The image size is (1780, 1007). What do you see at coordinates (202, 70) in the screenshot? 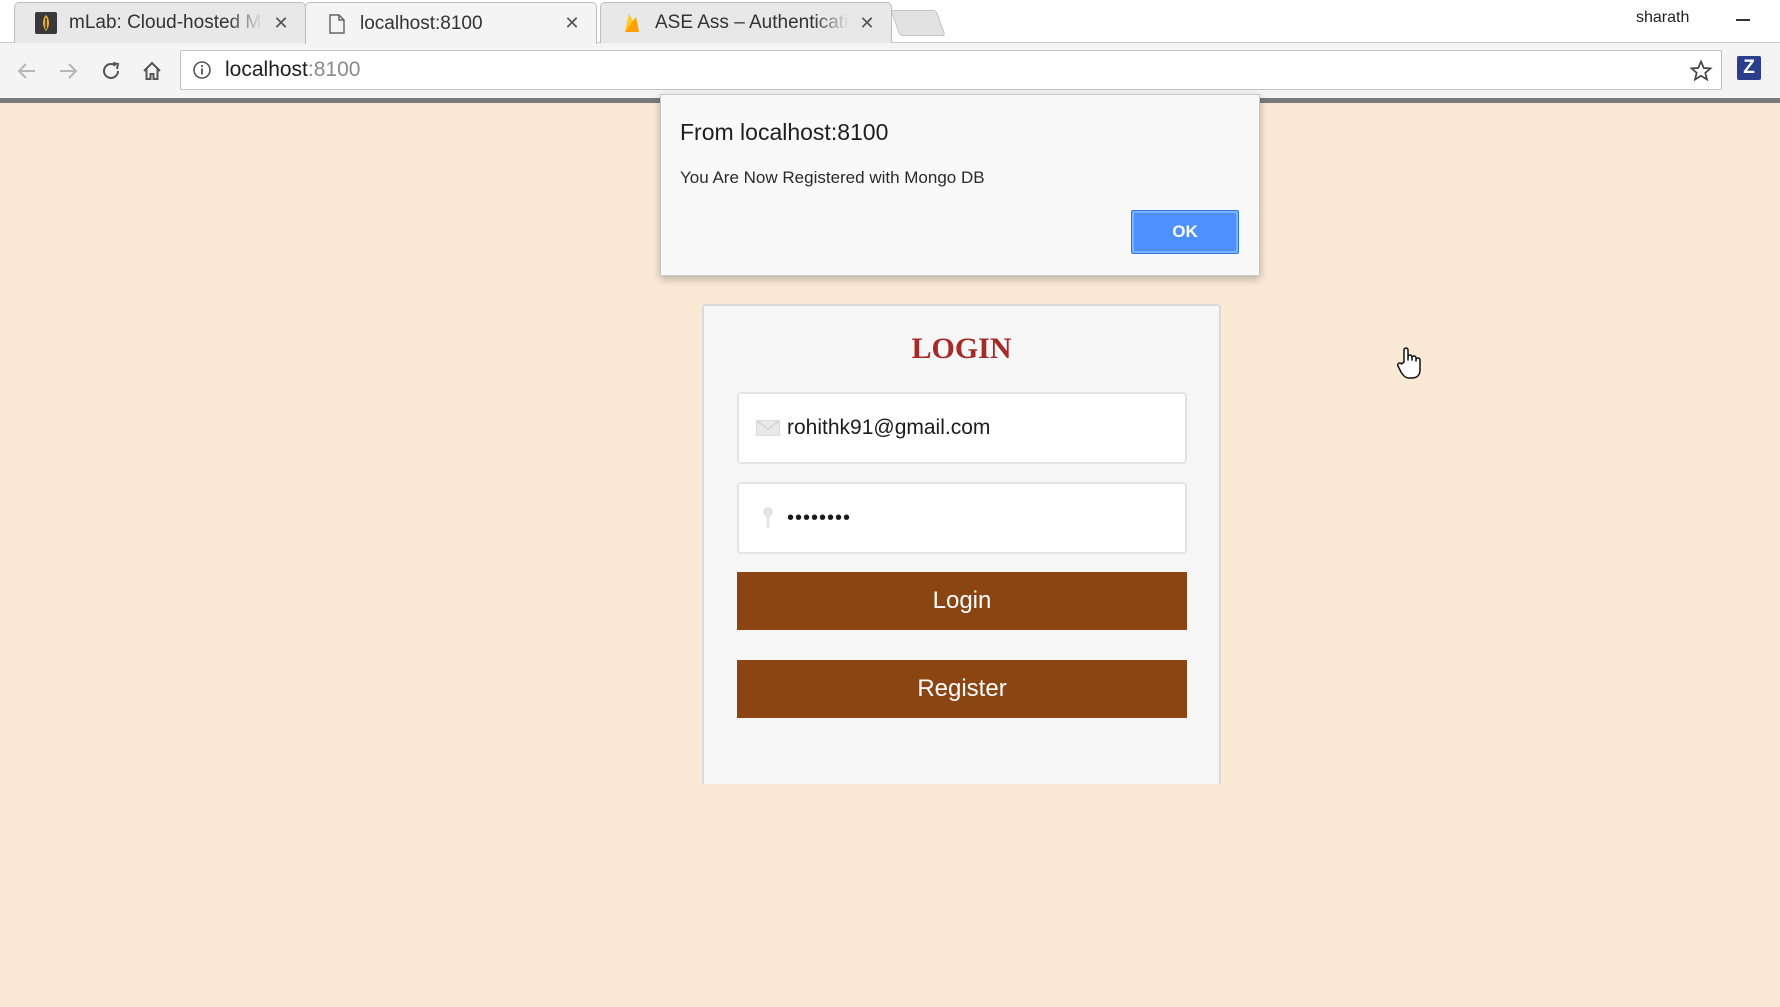
I see `info-icon` at bounding box center [202, 70].